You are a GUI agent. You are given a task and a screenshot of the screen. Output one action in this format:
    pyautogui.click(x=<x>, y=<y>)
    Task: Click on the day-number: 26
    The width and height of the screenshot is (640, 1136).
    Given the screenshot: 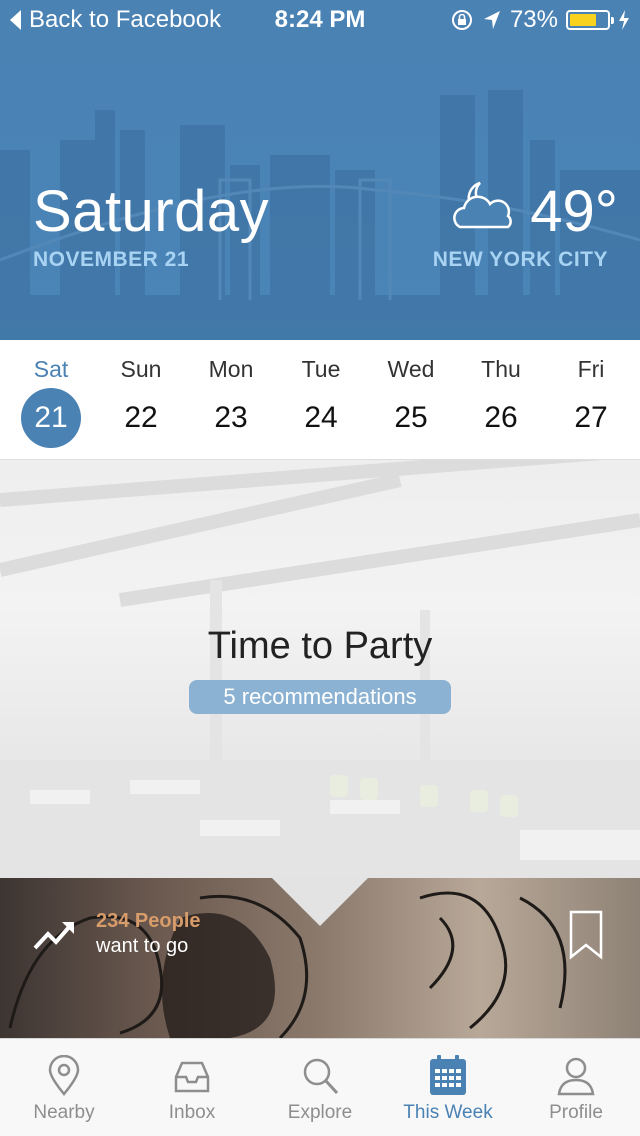 What is the action you would take?
    pyautogui.click(x=501, y=417)
    